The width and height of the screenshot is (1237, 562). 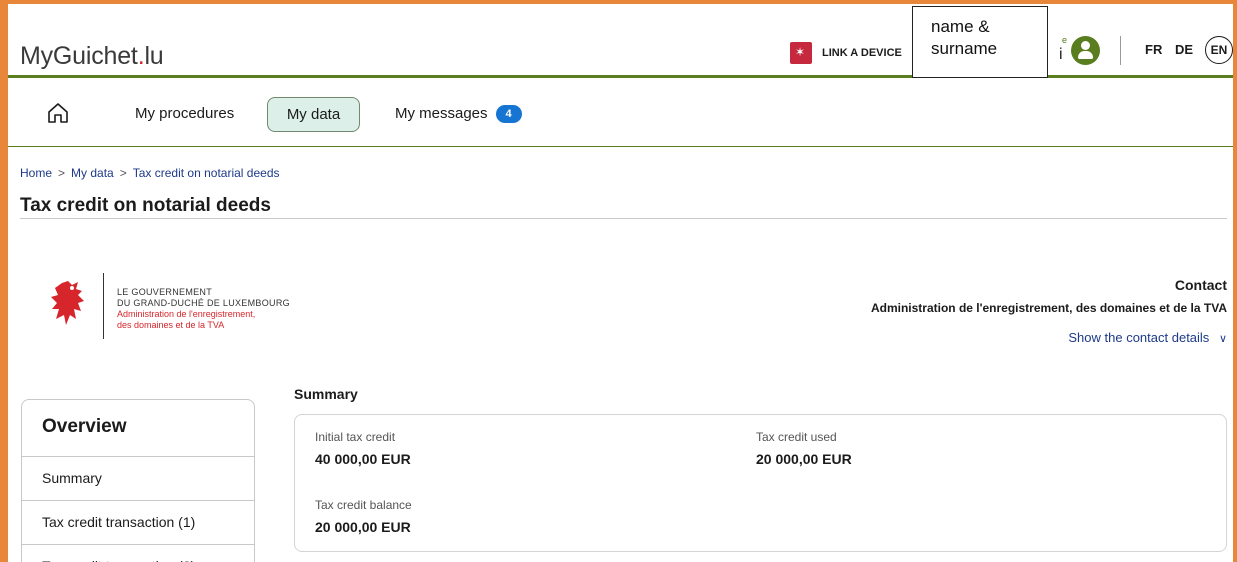 What do you see at coordinates (796, 437) in the screenshot?
I see `tax-credit-used-label: Tax credit used` at bounding box center [796, 437].